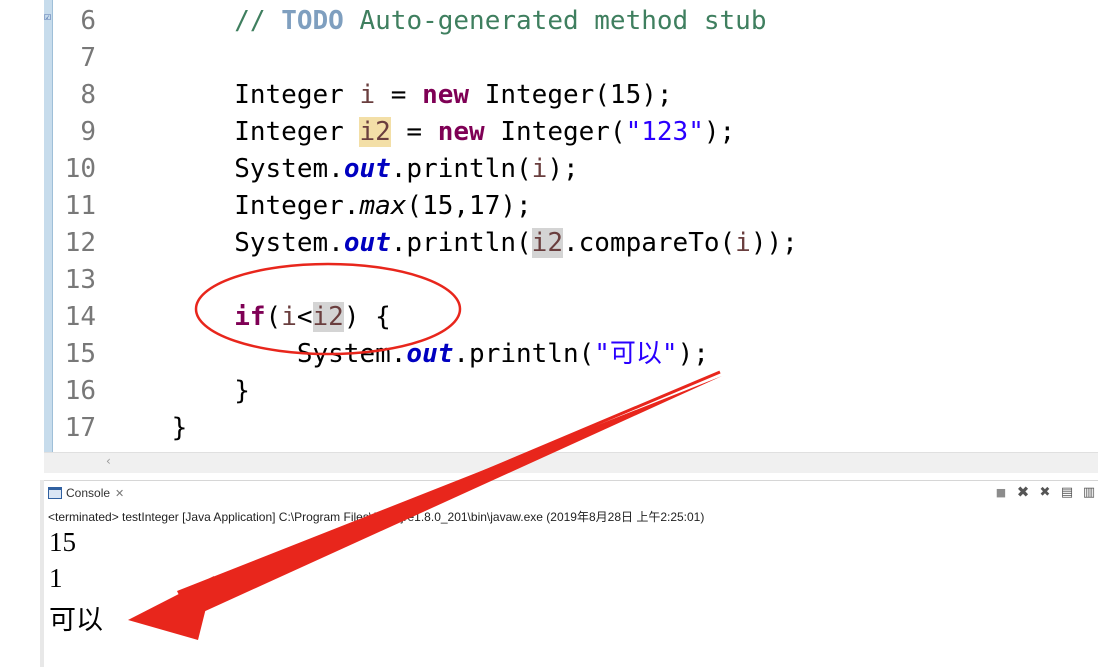 The image size is (1098, 668). I want to click on code-text: Integer i2 = new Integer("123");, so click(422, 132).